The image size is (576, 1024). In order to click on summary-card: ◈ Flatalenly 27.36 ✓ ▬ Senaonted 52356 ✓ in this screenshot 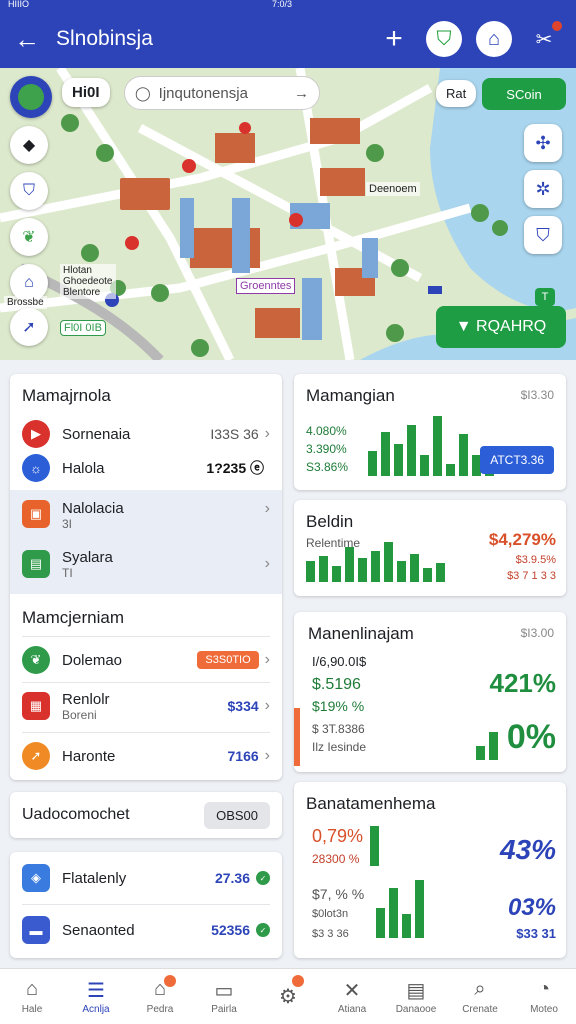, I will do `click(146, 905)`.